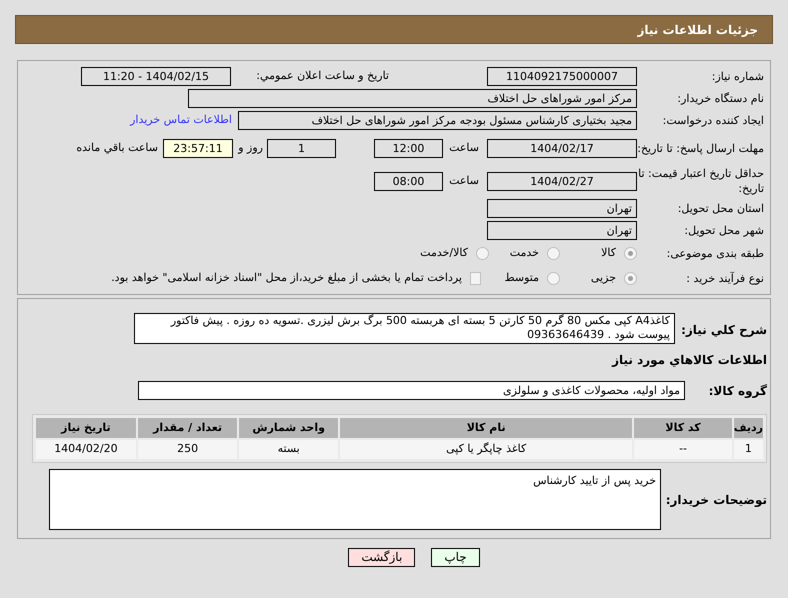 This screenshot has width=788, height=598. Describe the element at coordinates (683, 428) in the screenshot. I see `column-header: کد کالا` at that location.